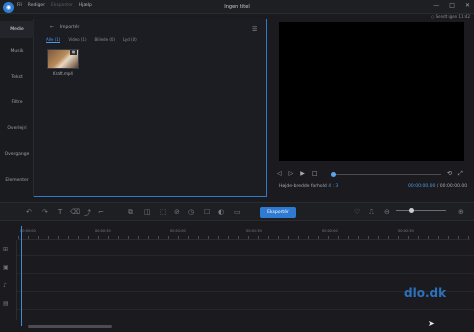 The image size is (474, 332). What do you see at coordinates (130, 212) in the screenshot?
I see `copy-icon: ⧉` at bounding box center [130, 212].